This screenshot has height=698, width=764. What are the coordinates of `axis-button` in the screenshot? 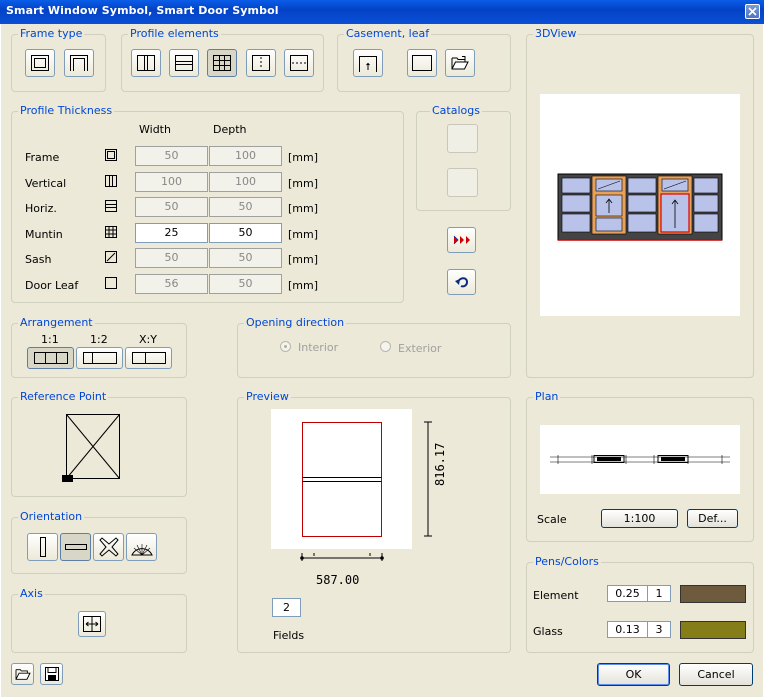 It's located at (92, 624).